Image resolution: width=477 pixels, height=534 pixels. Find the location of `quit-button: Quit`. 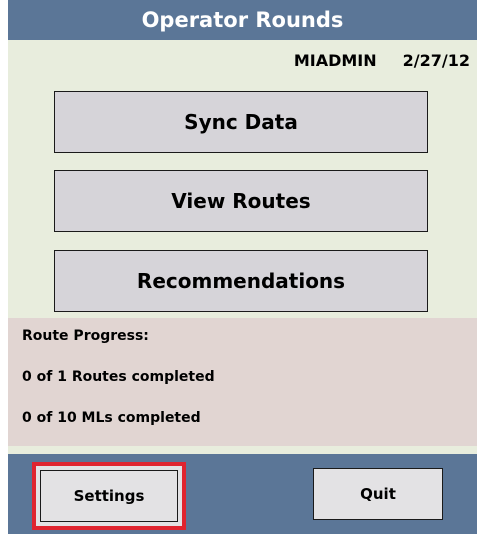

quit-button: Quit is located at coordinates (378, 494).